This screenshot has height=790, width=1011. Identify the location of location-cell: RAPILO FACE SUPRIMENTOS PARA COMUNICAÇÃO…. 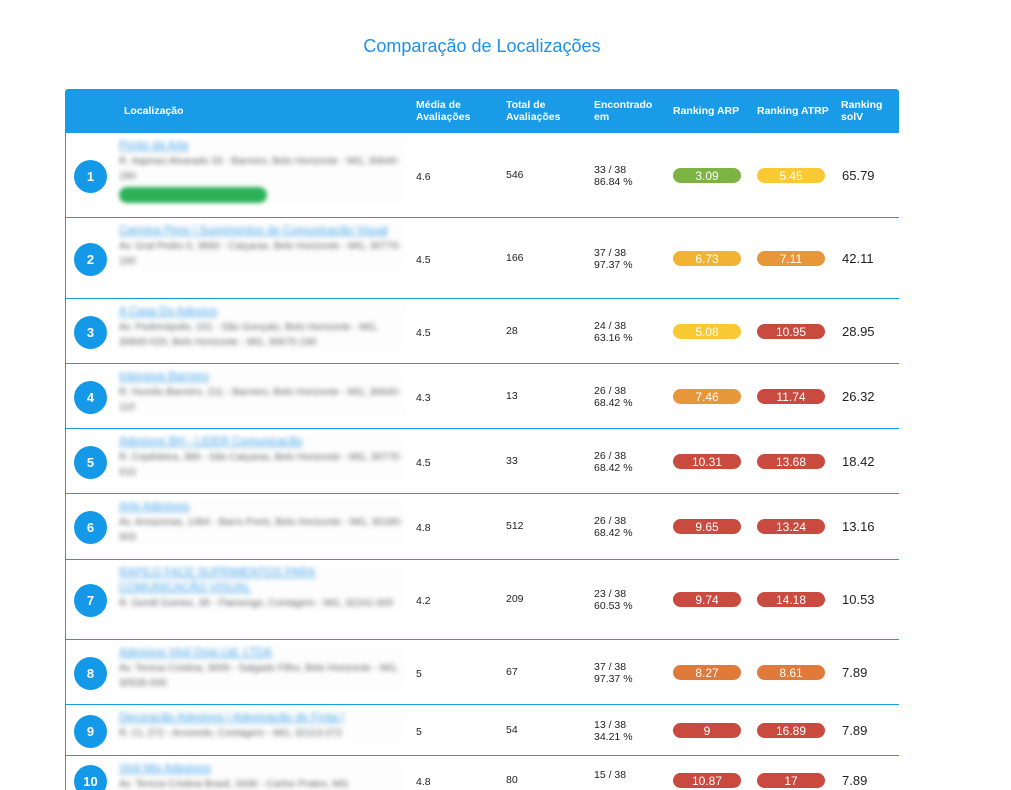
(262, 588).